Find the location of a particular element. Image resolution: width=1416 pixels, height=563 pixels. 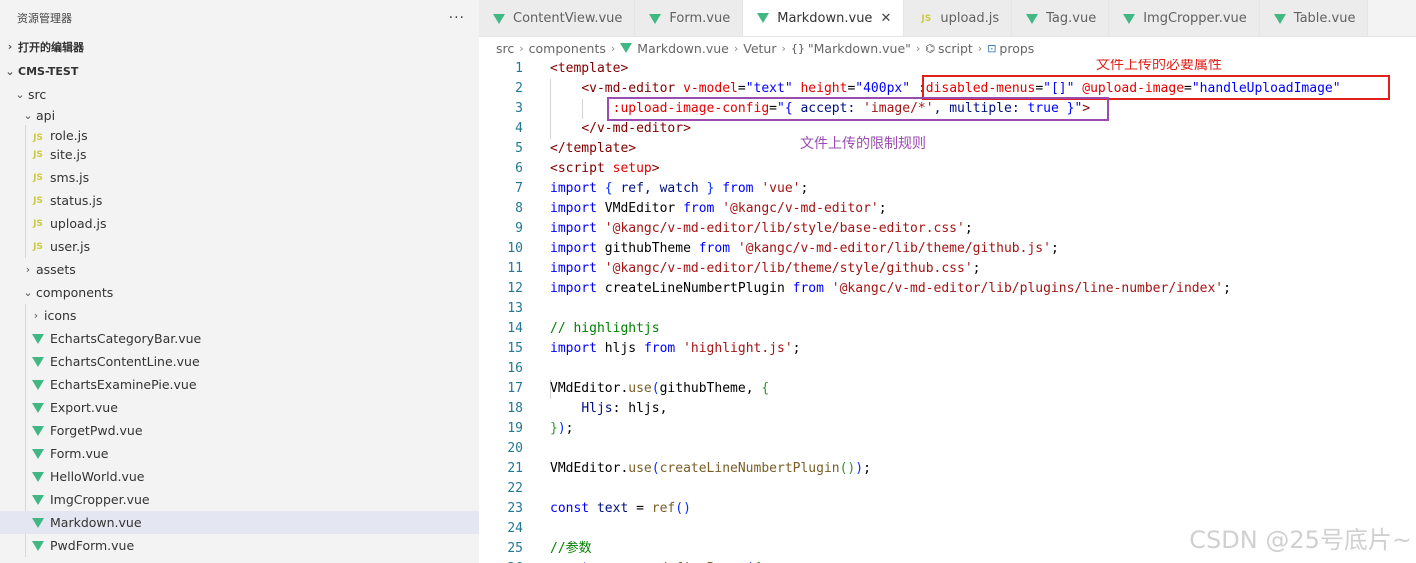

file-item: Form.vue is located at coordinates (239, 453).